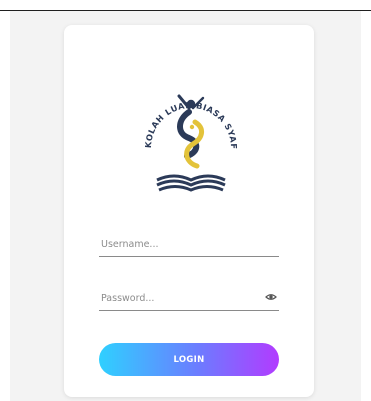  I want to click on top-bar, so click(185, 5).